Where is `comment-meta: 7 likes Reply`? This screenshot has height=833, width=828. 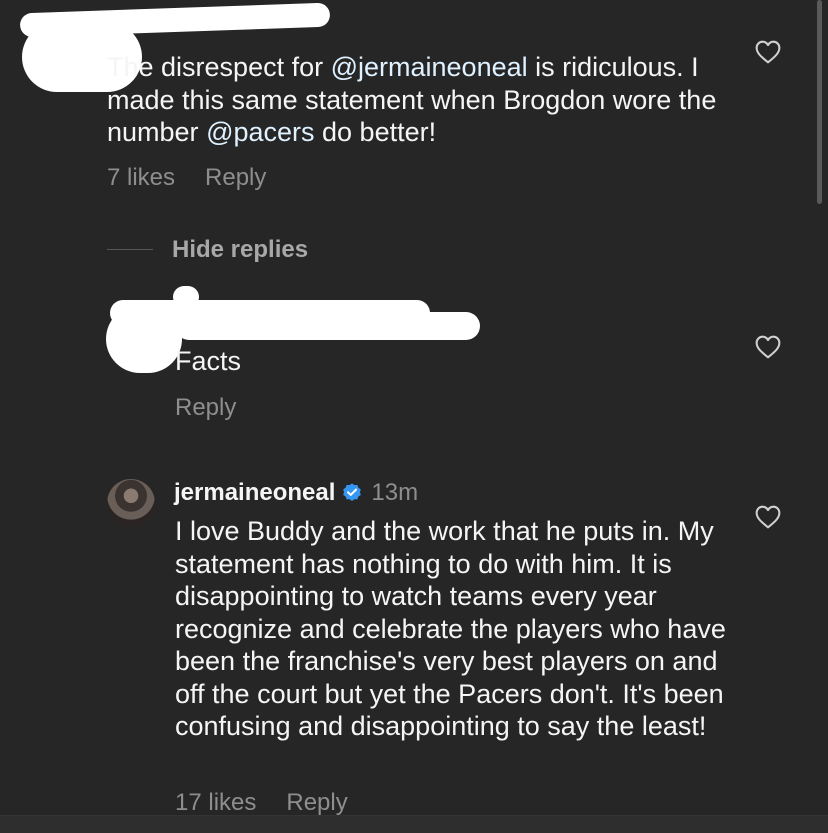 comment-meta: 7 likes Reply is located at coordinates (201, 178).